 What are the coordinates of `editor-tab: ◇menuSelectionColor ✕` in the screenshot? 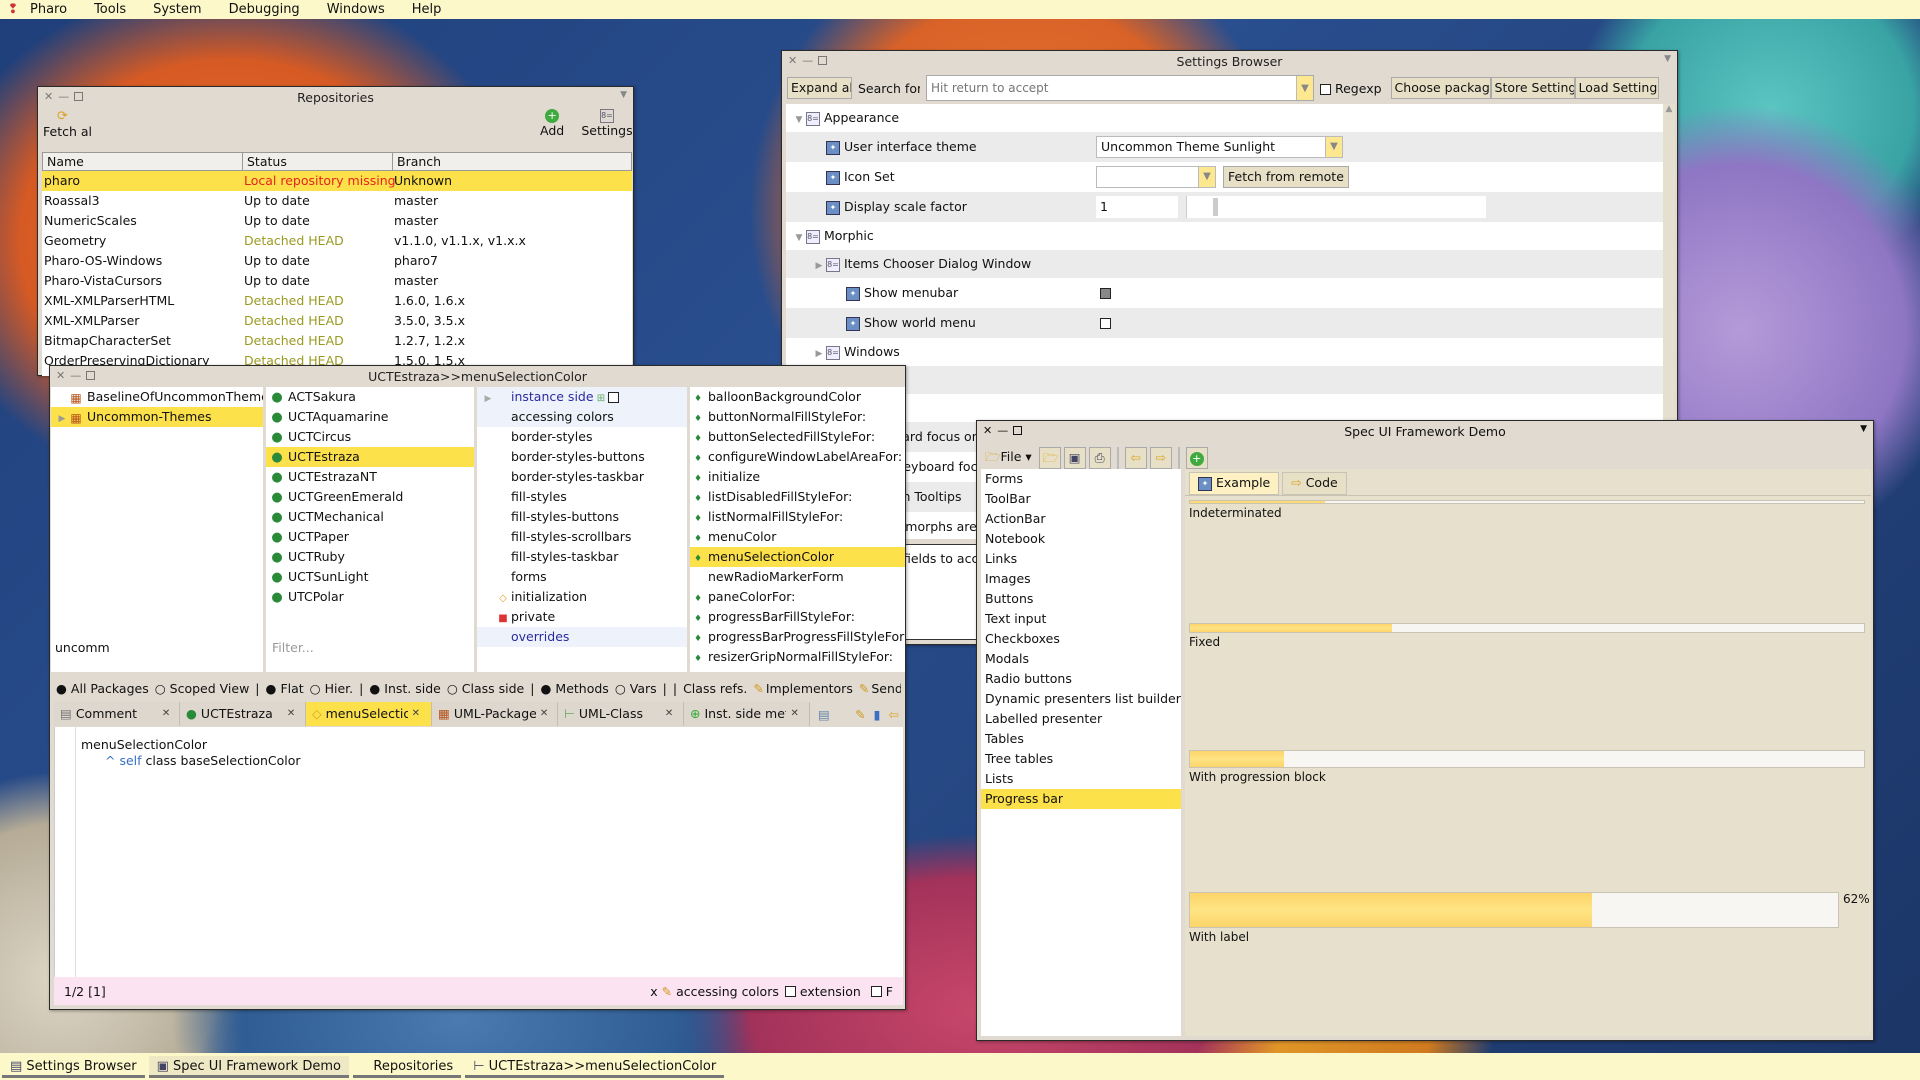 It's located at (369, 714).